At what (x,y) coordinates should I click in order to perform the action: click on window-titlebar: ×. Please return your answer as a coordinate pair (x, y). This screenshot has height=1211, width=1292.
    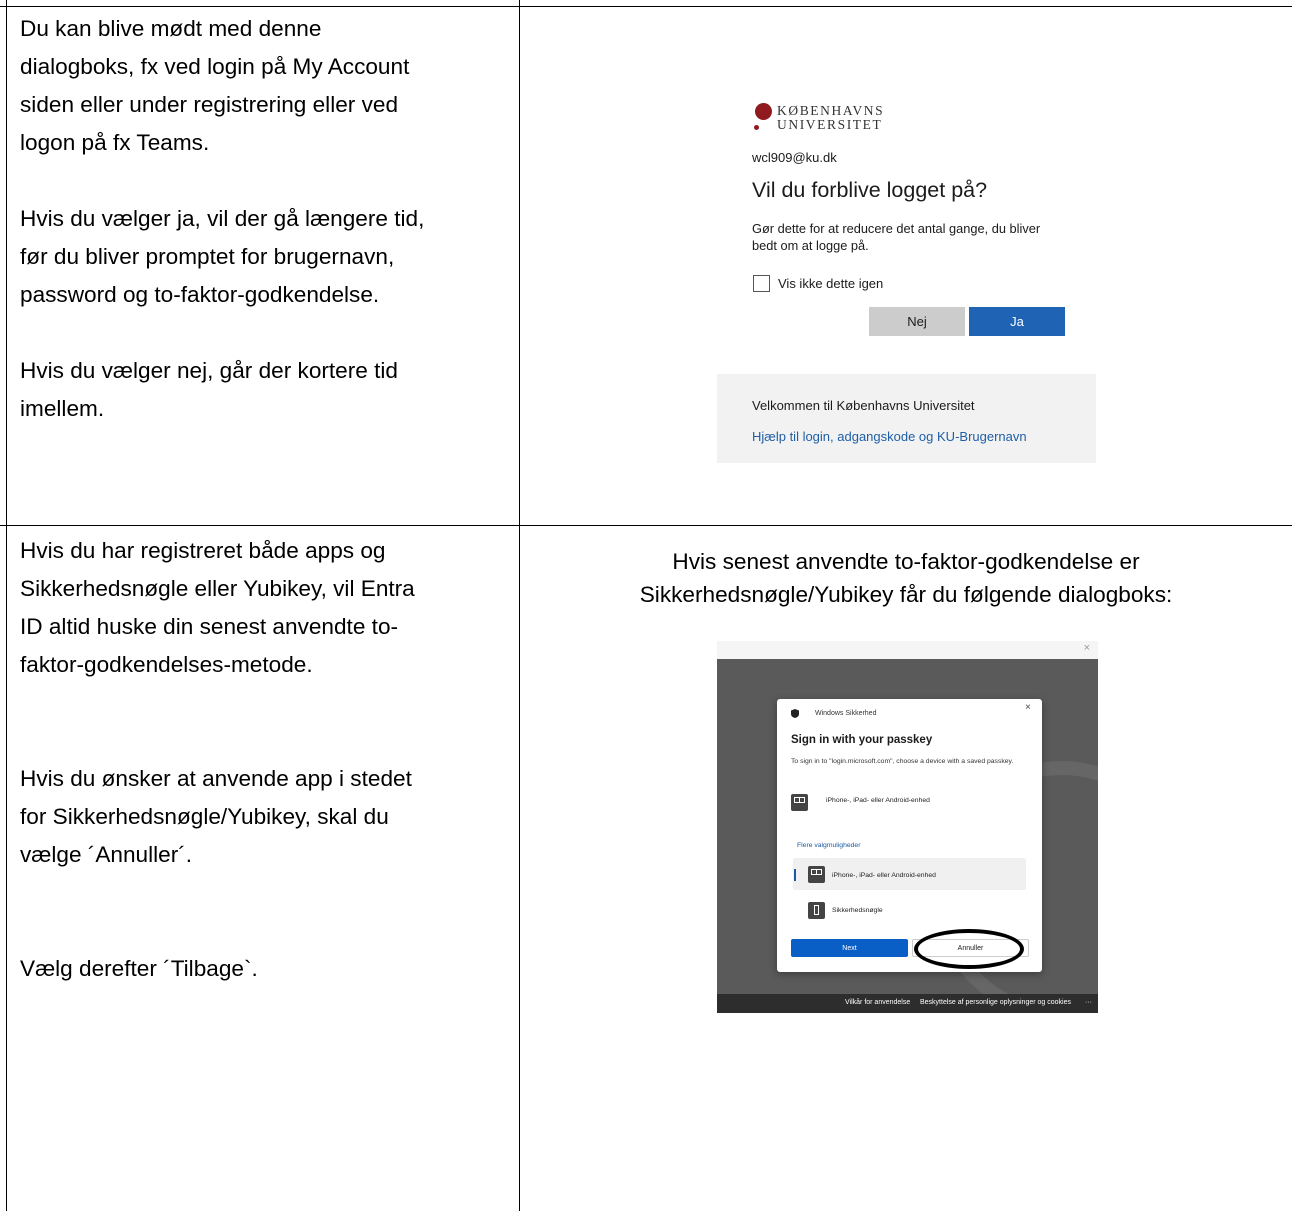
    Looking at the image, I should click on (907, 650).